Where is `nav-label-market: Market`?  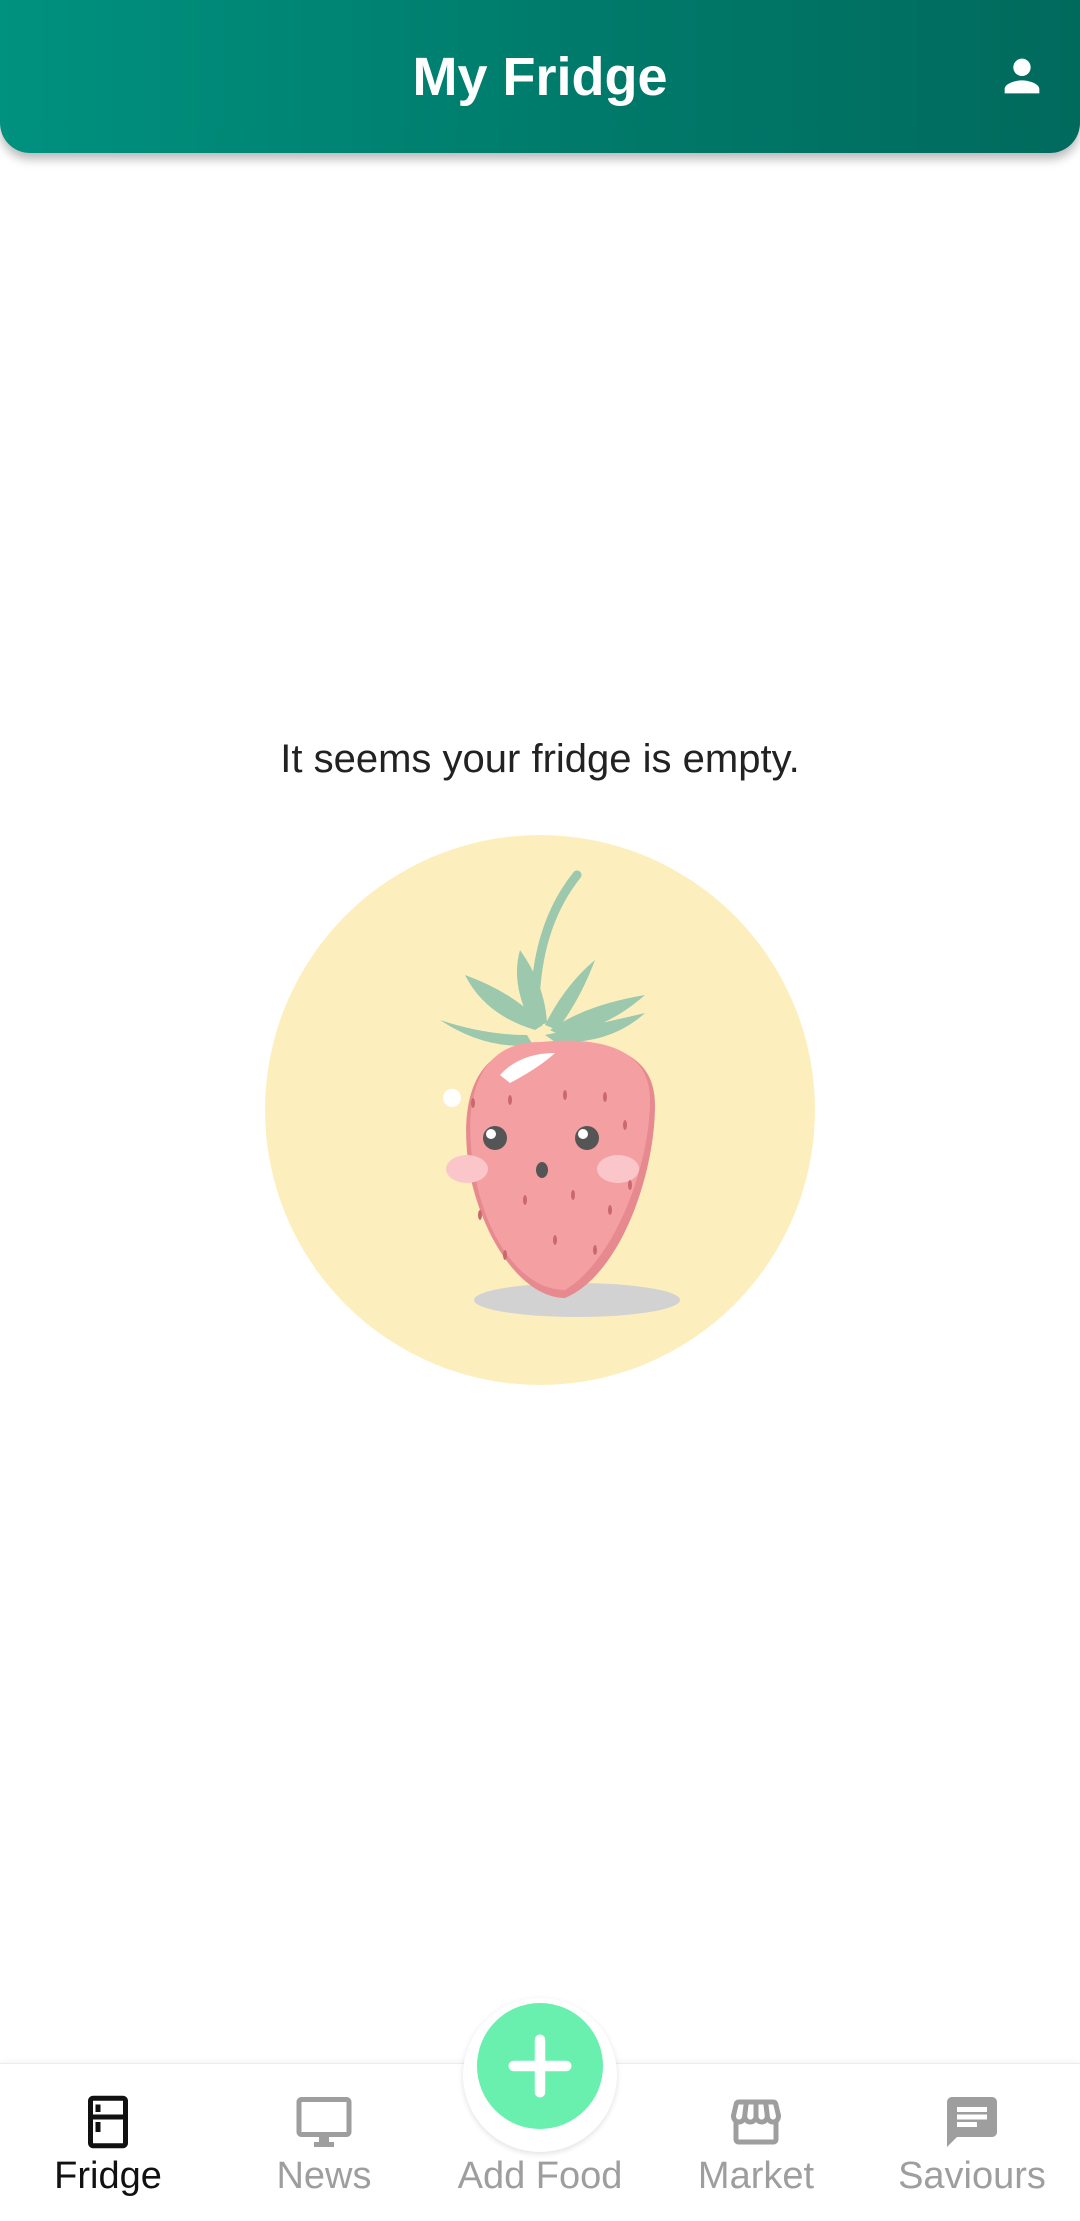
nav-label-market: Market is located at coordinates (756, 2176).